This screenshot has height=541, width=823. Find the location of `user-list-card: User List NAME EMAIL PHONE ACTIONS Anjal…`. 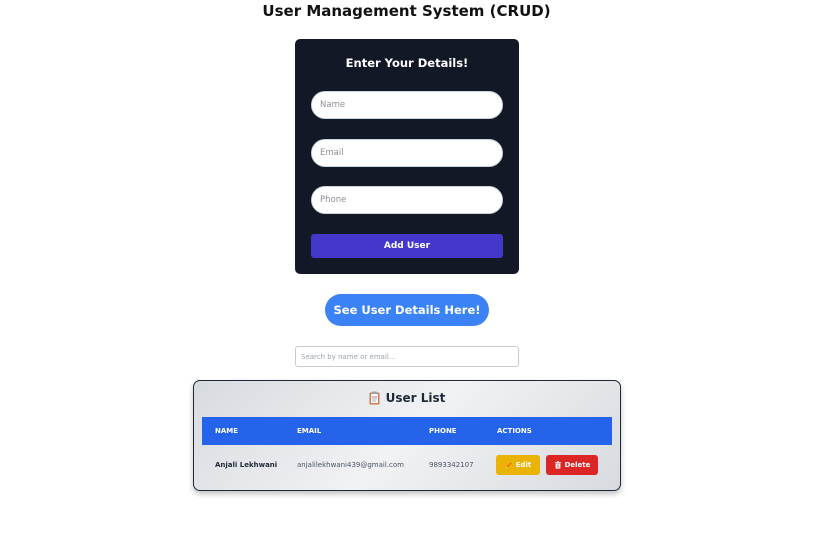

user-list-card: User List NAME EMAIL PHONE ACTIONS Anjal… is located at coordinates (407, 435).